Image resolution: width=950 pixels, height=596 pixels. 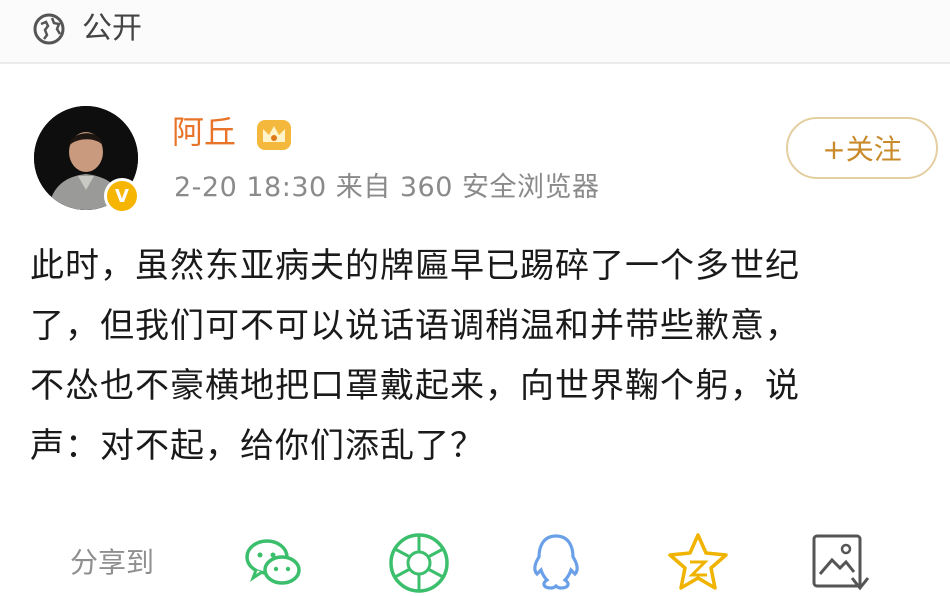 What do you see at coordinates (475, 32) in the screenshot?
I see `visibility-bar: 公开` at bounding box center [475, 32].